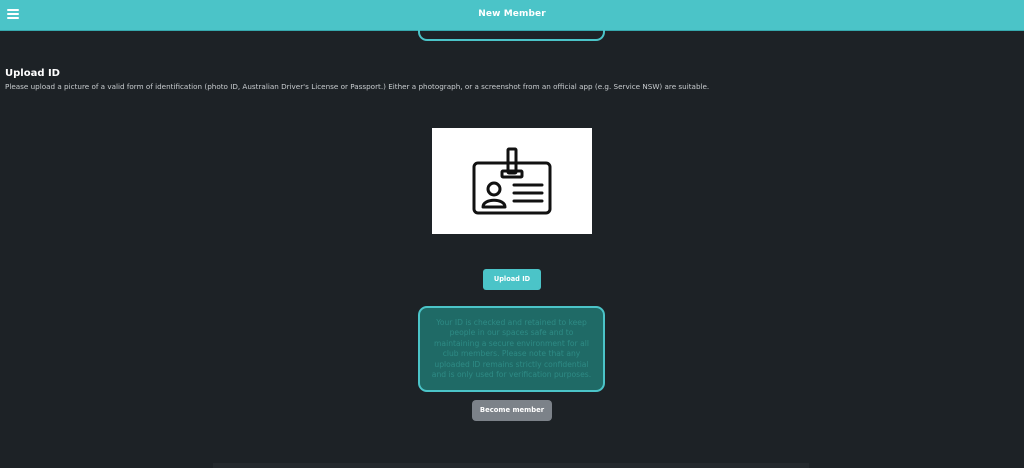 The height and width of the screenshot is (468, 1024). I want to click on previous-section-card, so click(511, 30).